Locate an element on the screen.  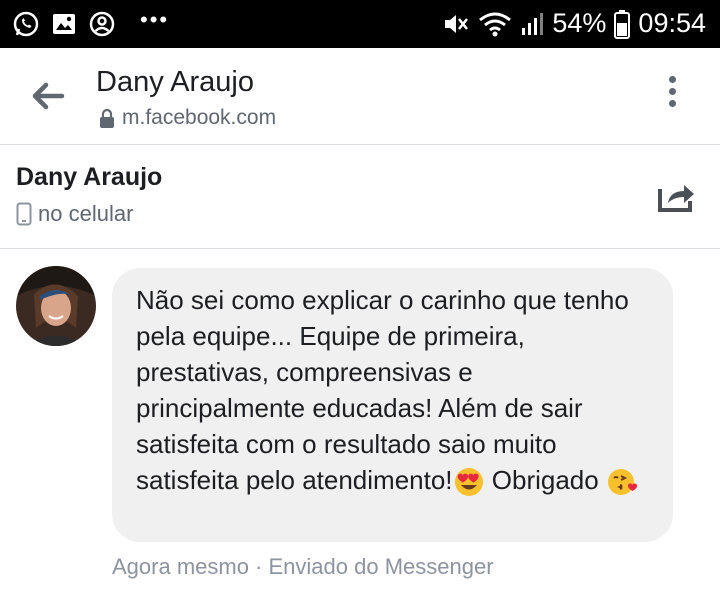
heart-eyes-emoji-icon is located at coordinates (468, 482).